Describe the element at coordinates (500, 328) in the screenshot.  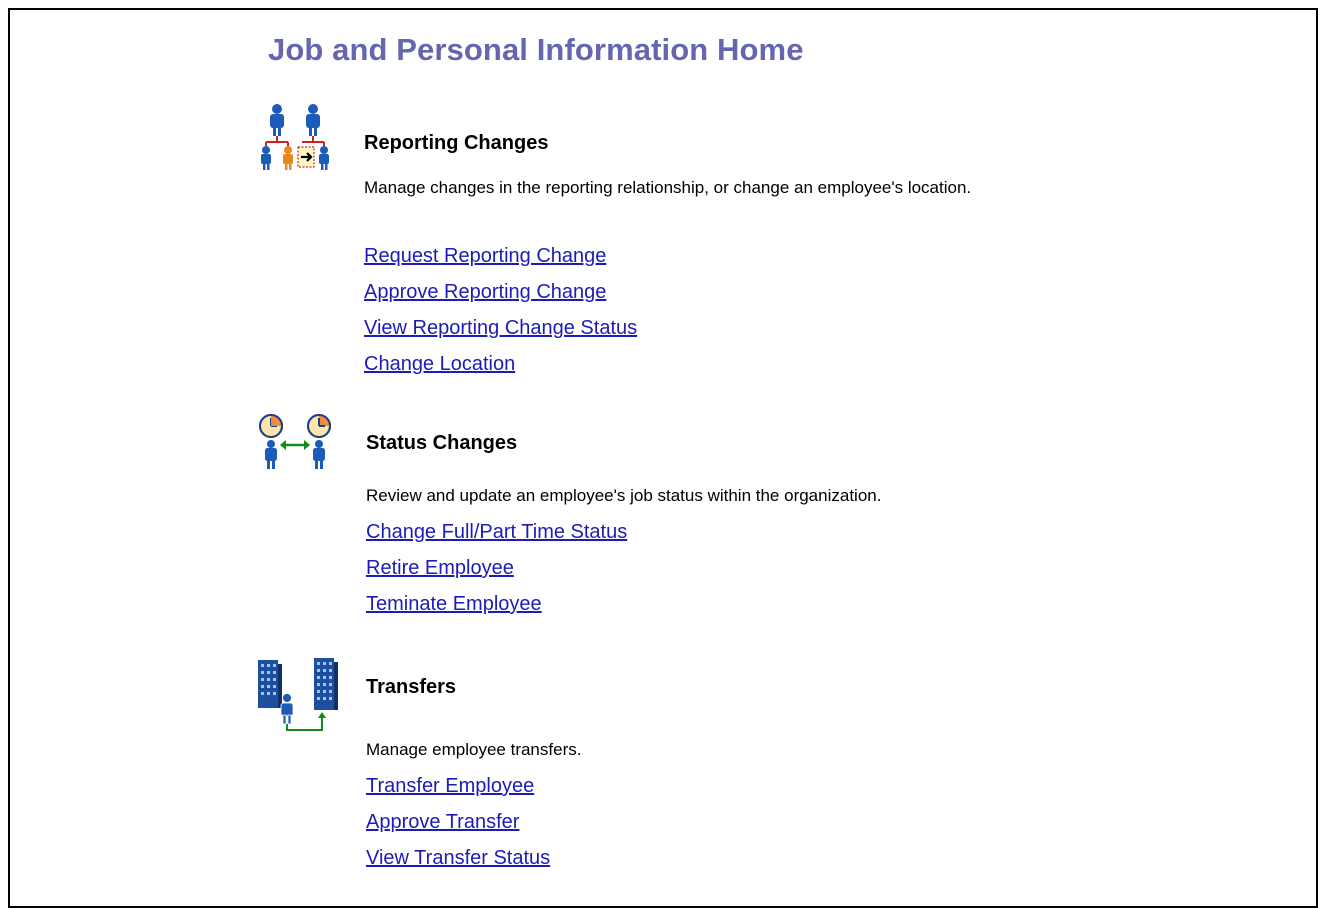
I see `view-reporting-change-status-link: View Reporting Change Status` at that location.